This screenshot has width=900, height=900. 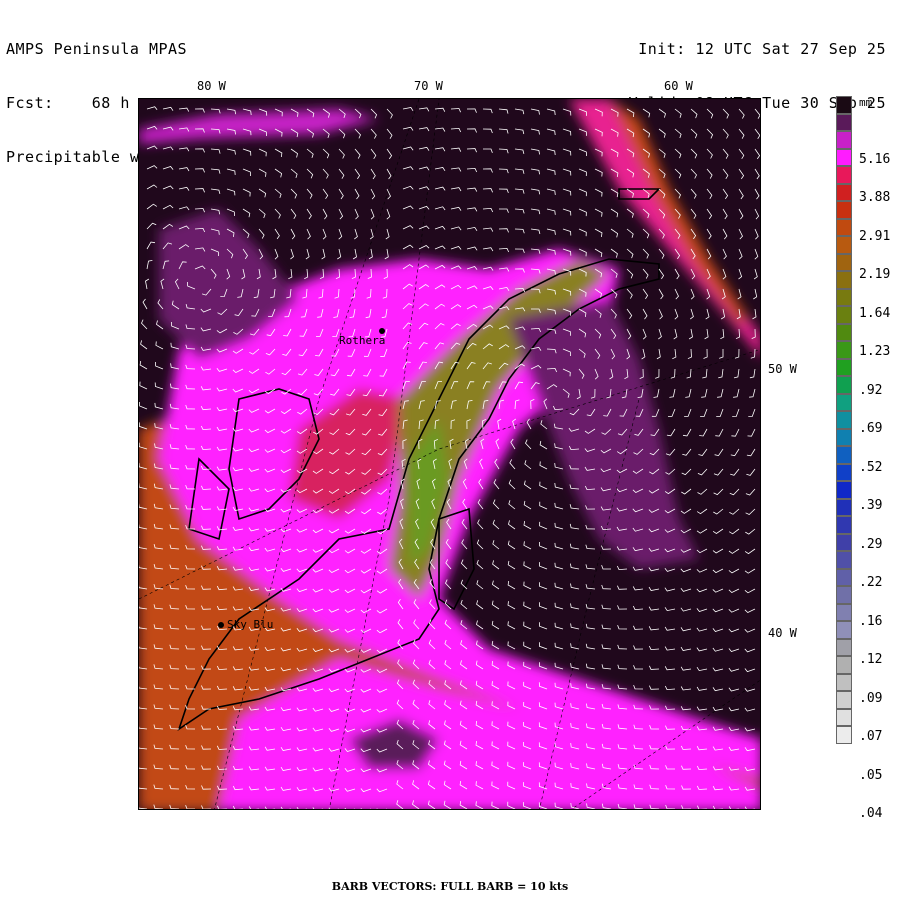 What do you see at coordinates (871, 544) in the screenshot?
I see `legend-label: .29` at bounding box center [871, 544].